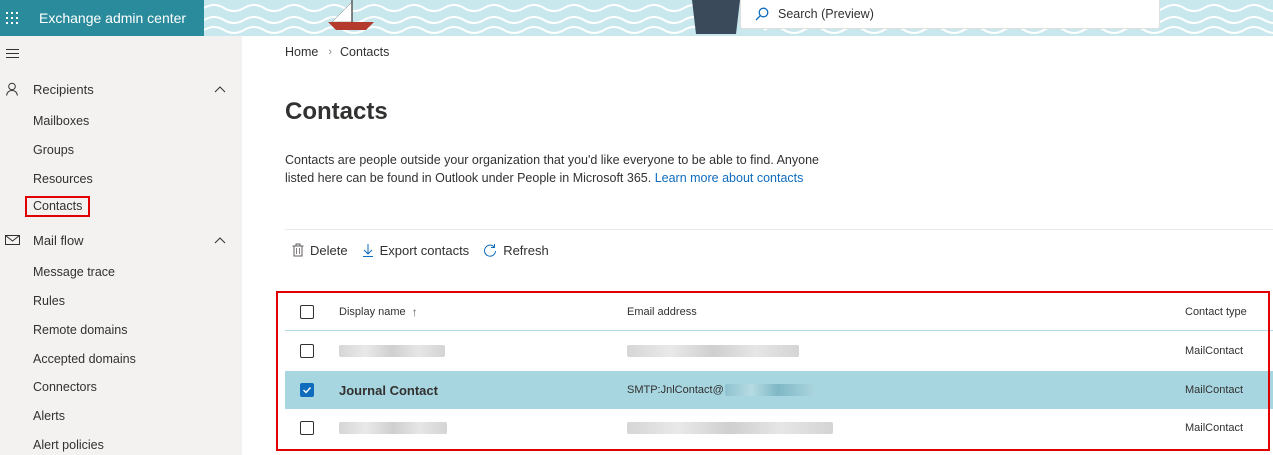  What do you see at coordinates (762, 14) in the screenshot?
I see `search-icon` at bounding box center [762, 14].